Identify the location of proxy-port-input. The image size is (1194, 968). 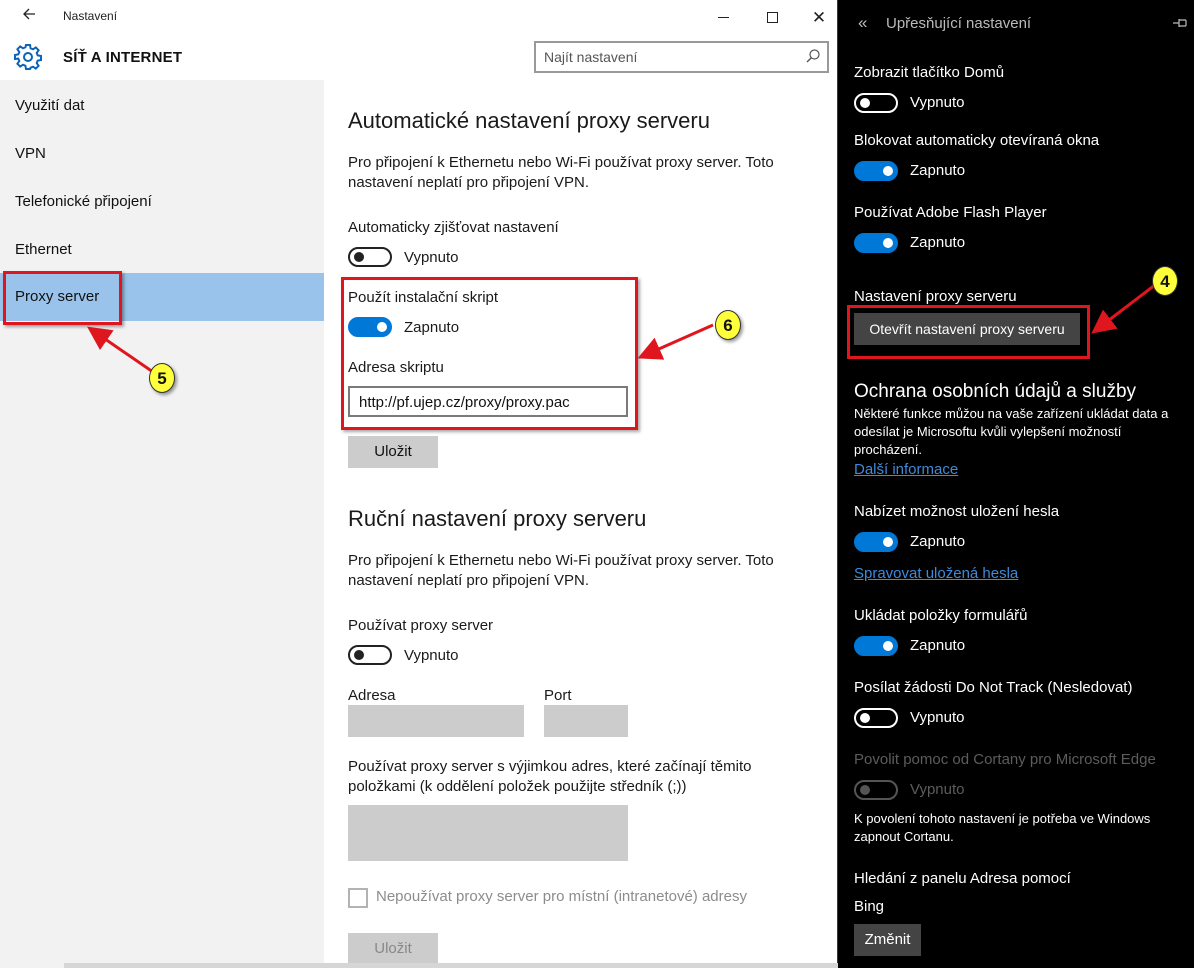
(586, 721).